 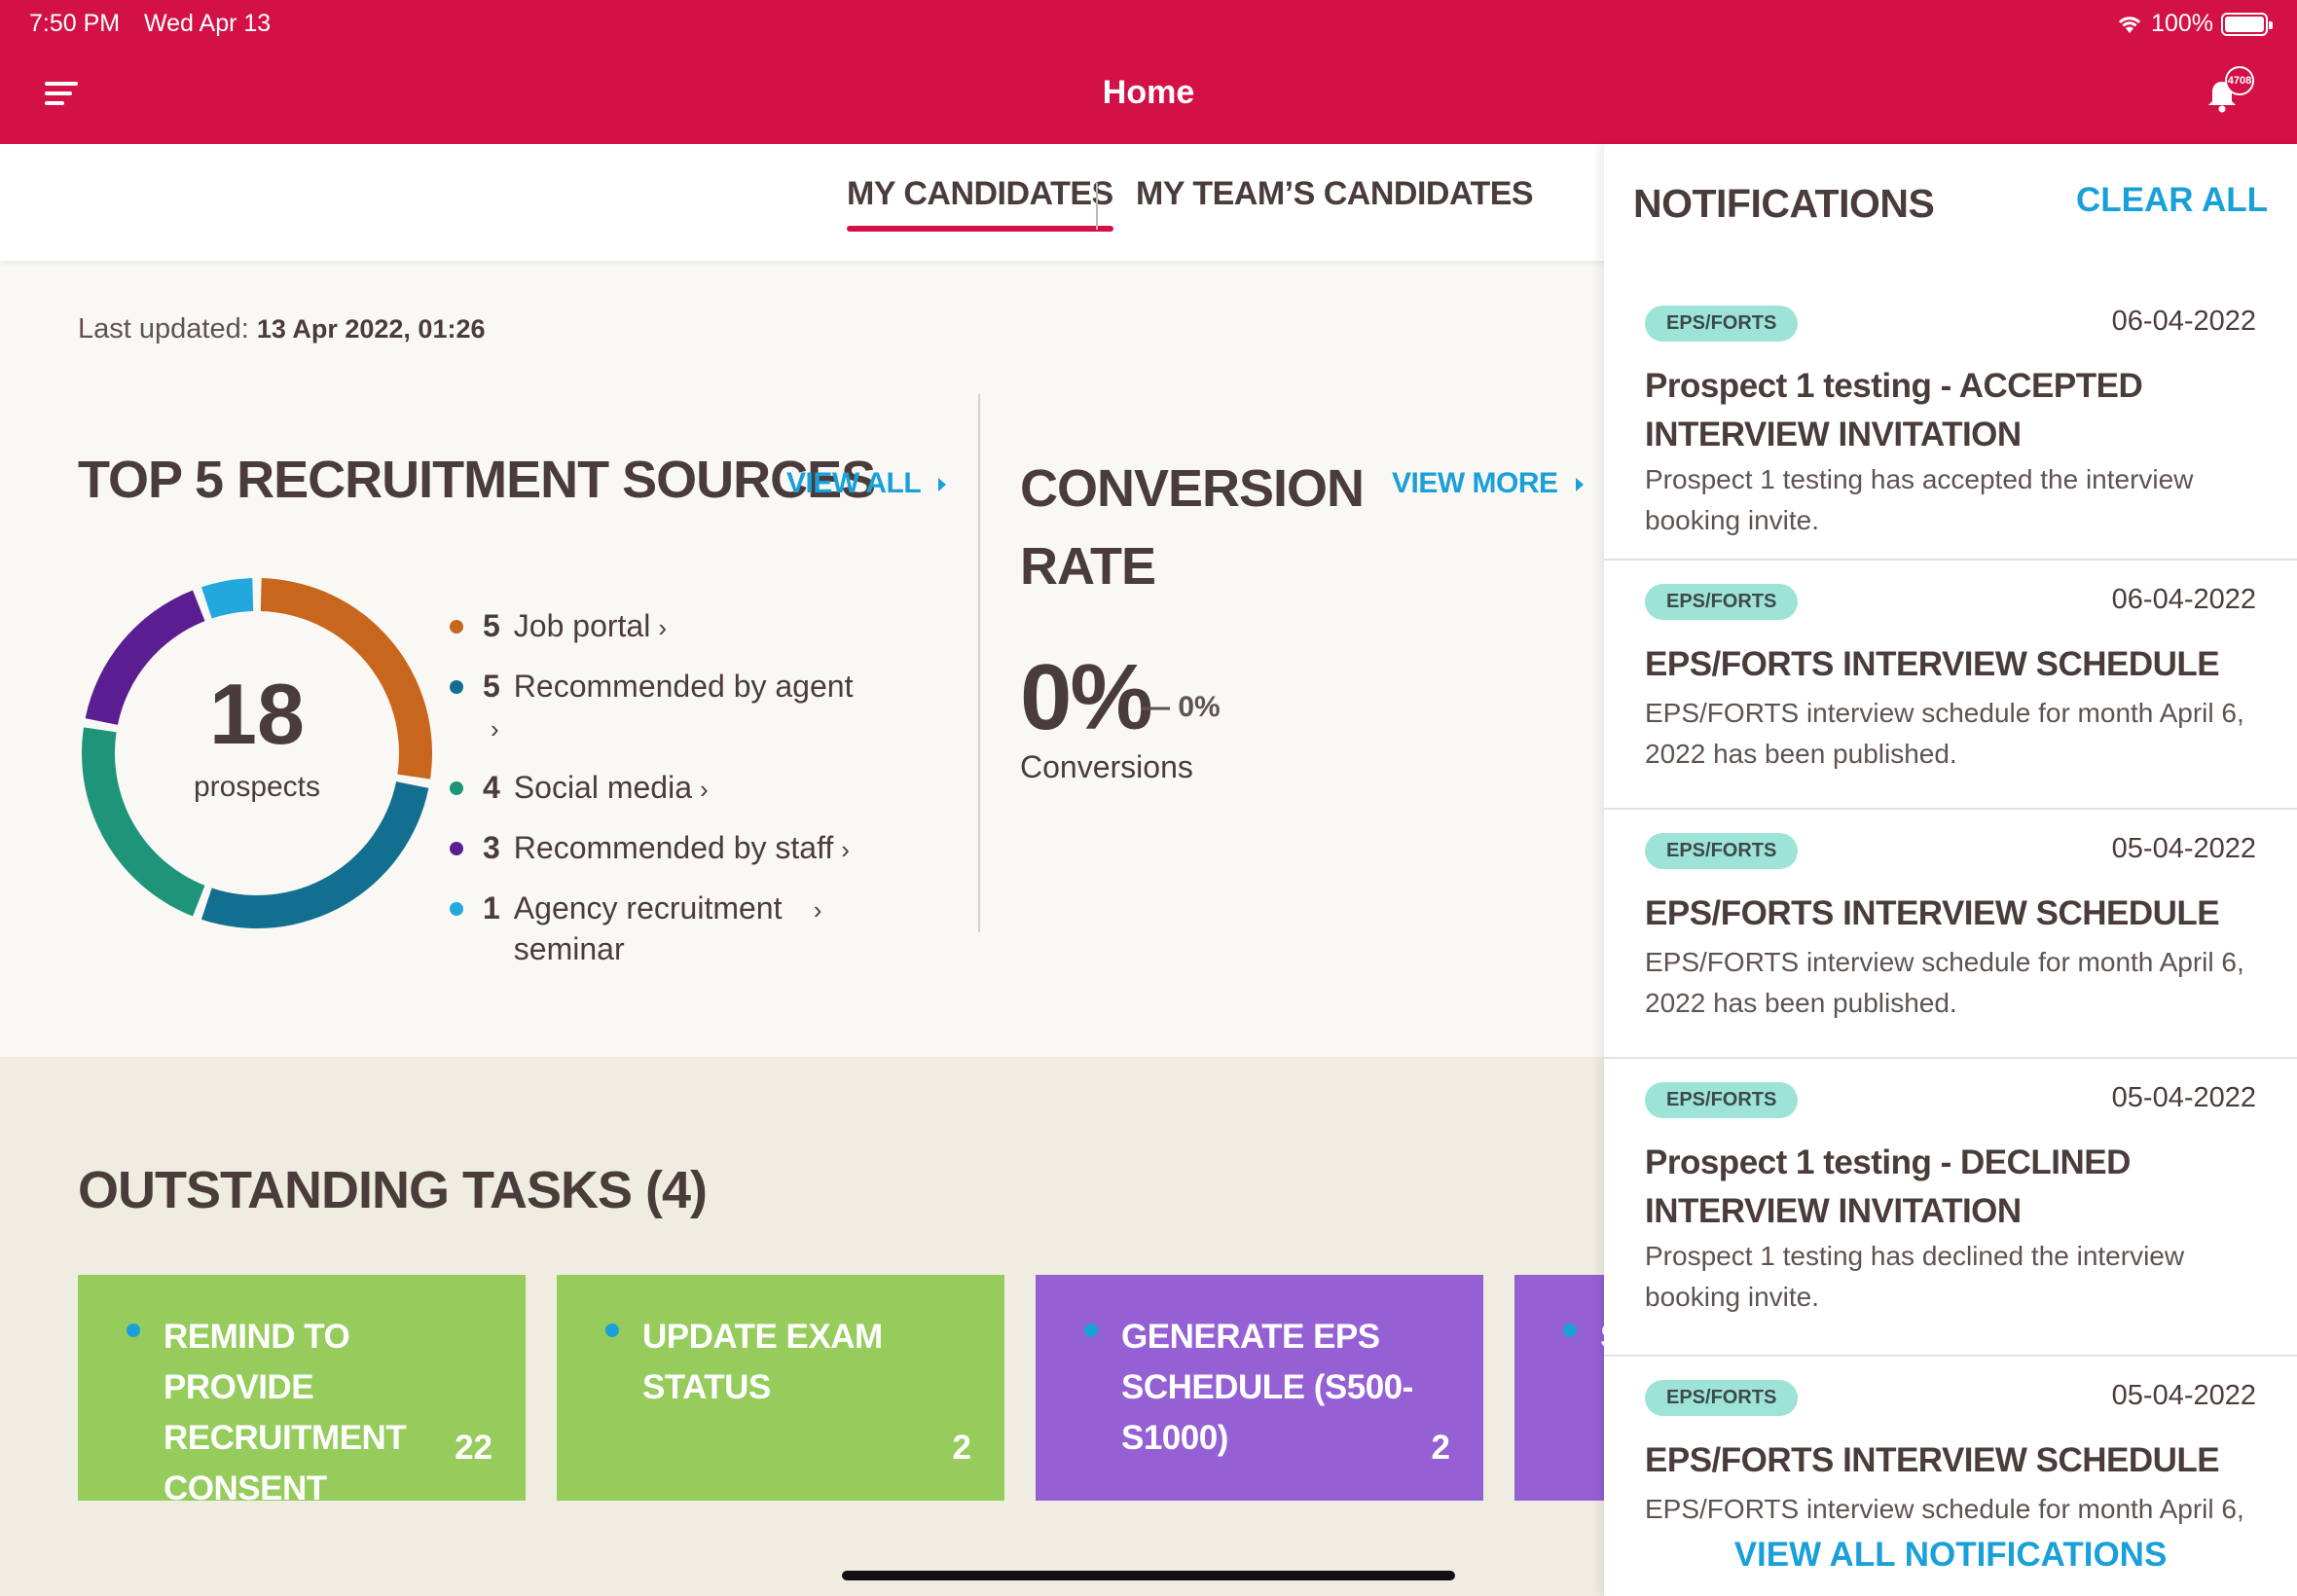 I want to click on battery-icon, so click(x=2247, y=24).